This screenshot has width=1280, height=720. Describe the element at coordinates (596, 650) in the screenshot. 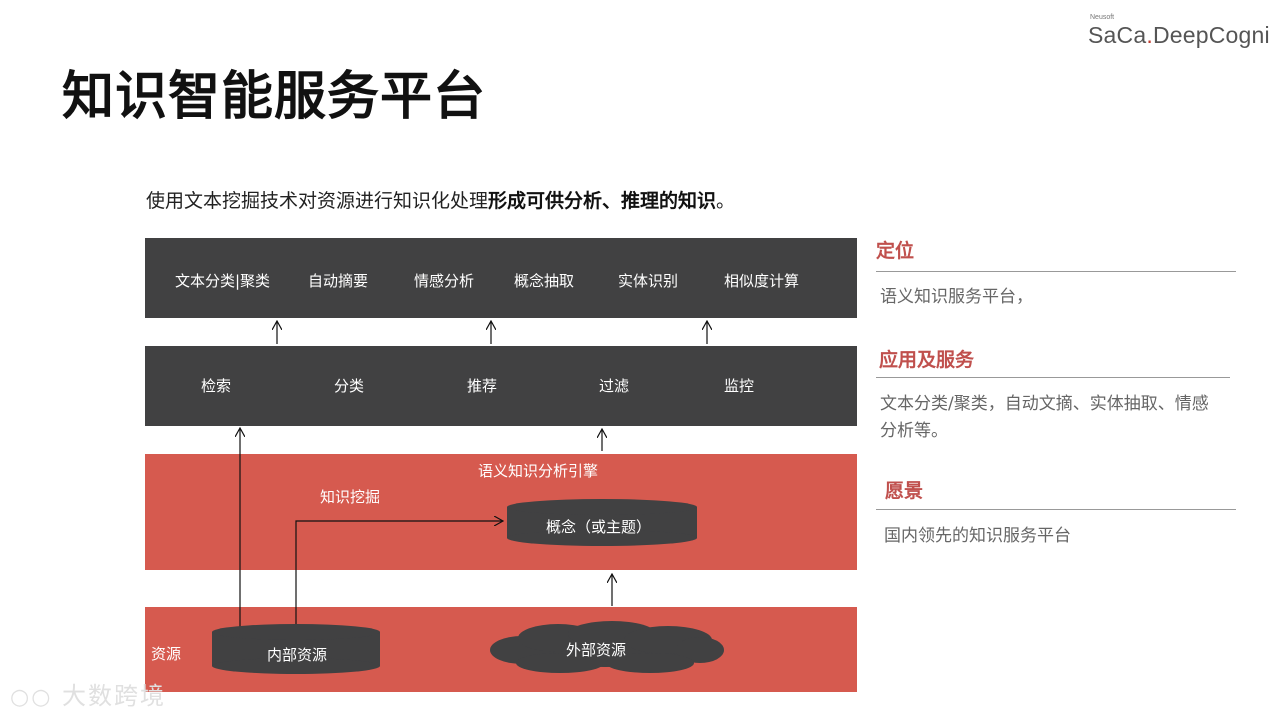

I see `external-resource-label: 外部资源` at that location.